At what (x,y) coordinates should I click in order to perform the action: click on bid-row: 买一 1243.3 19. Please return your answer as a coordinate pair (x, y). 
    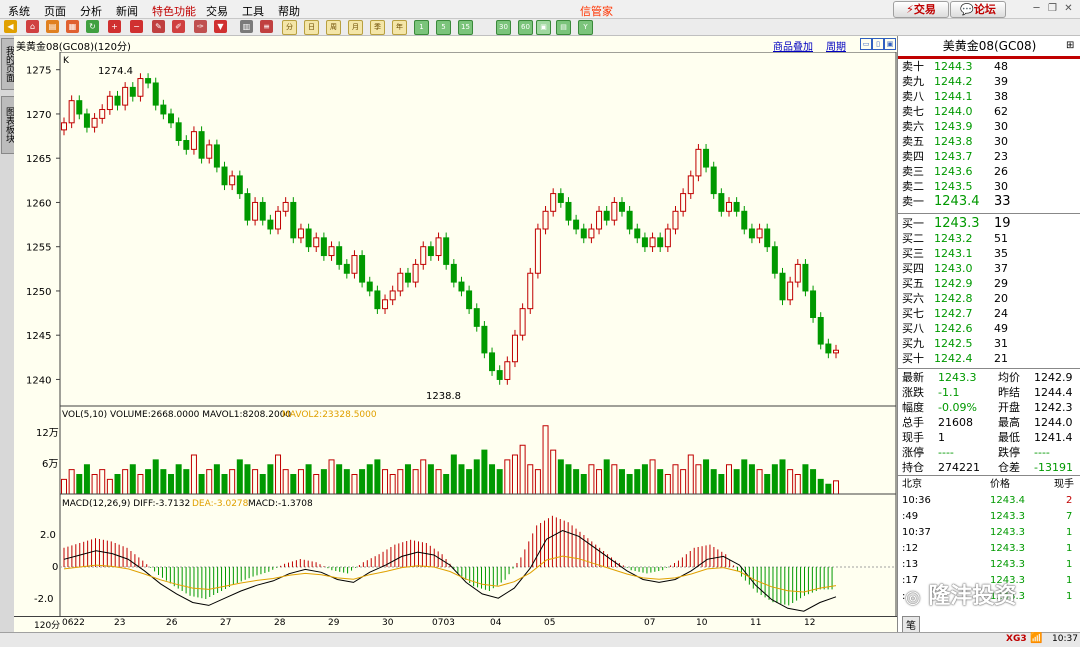
    Looking at the image, I should click on (989, 223).